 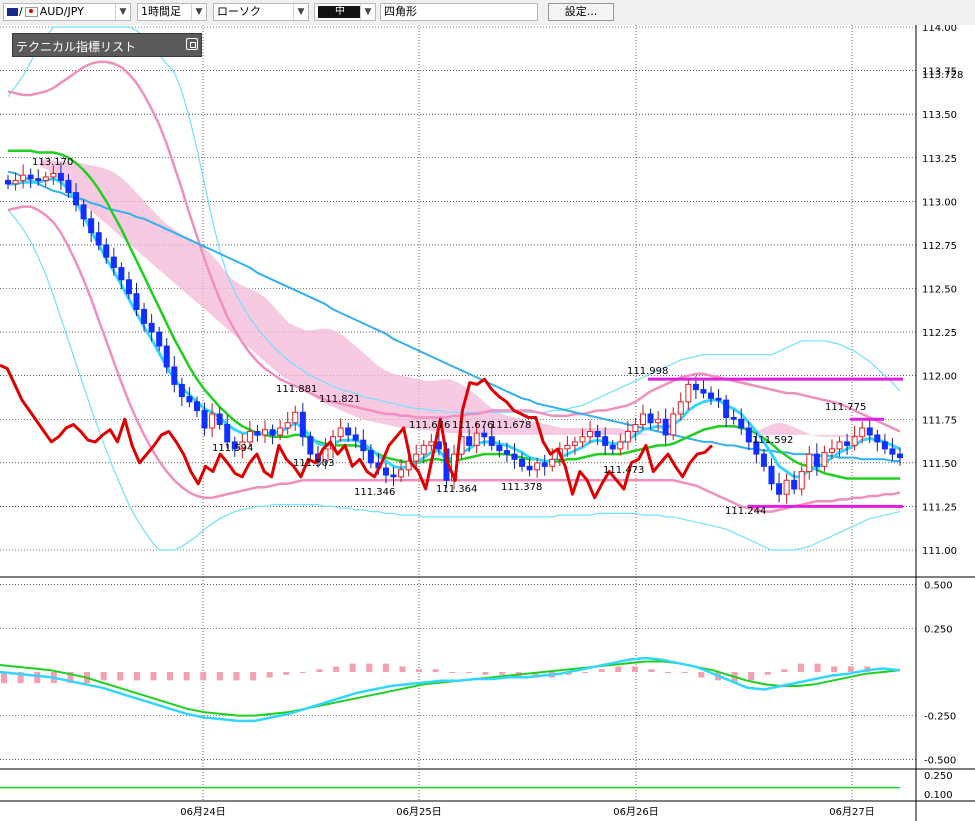 I want to click on price-annotation: 111.244, so click(x=745, y=511).